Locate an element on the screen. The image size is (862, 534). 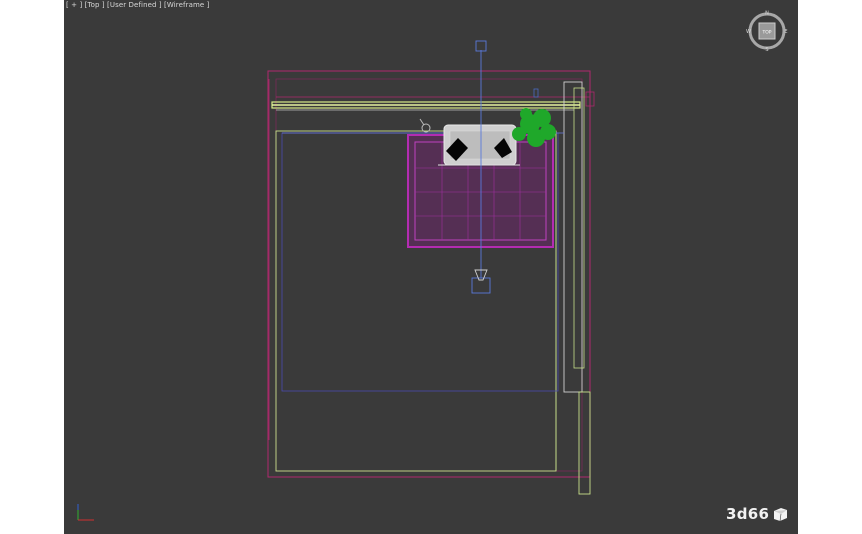
axis-tripod-icon is located at coordinates (85, 512).